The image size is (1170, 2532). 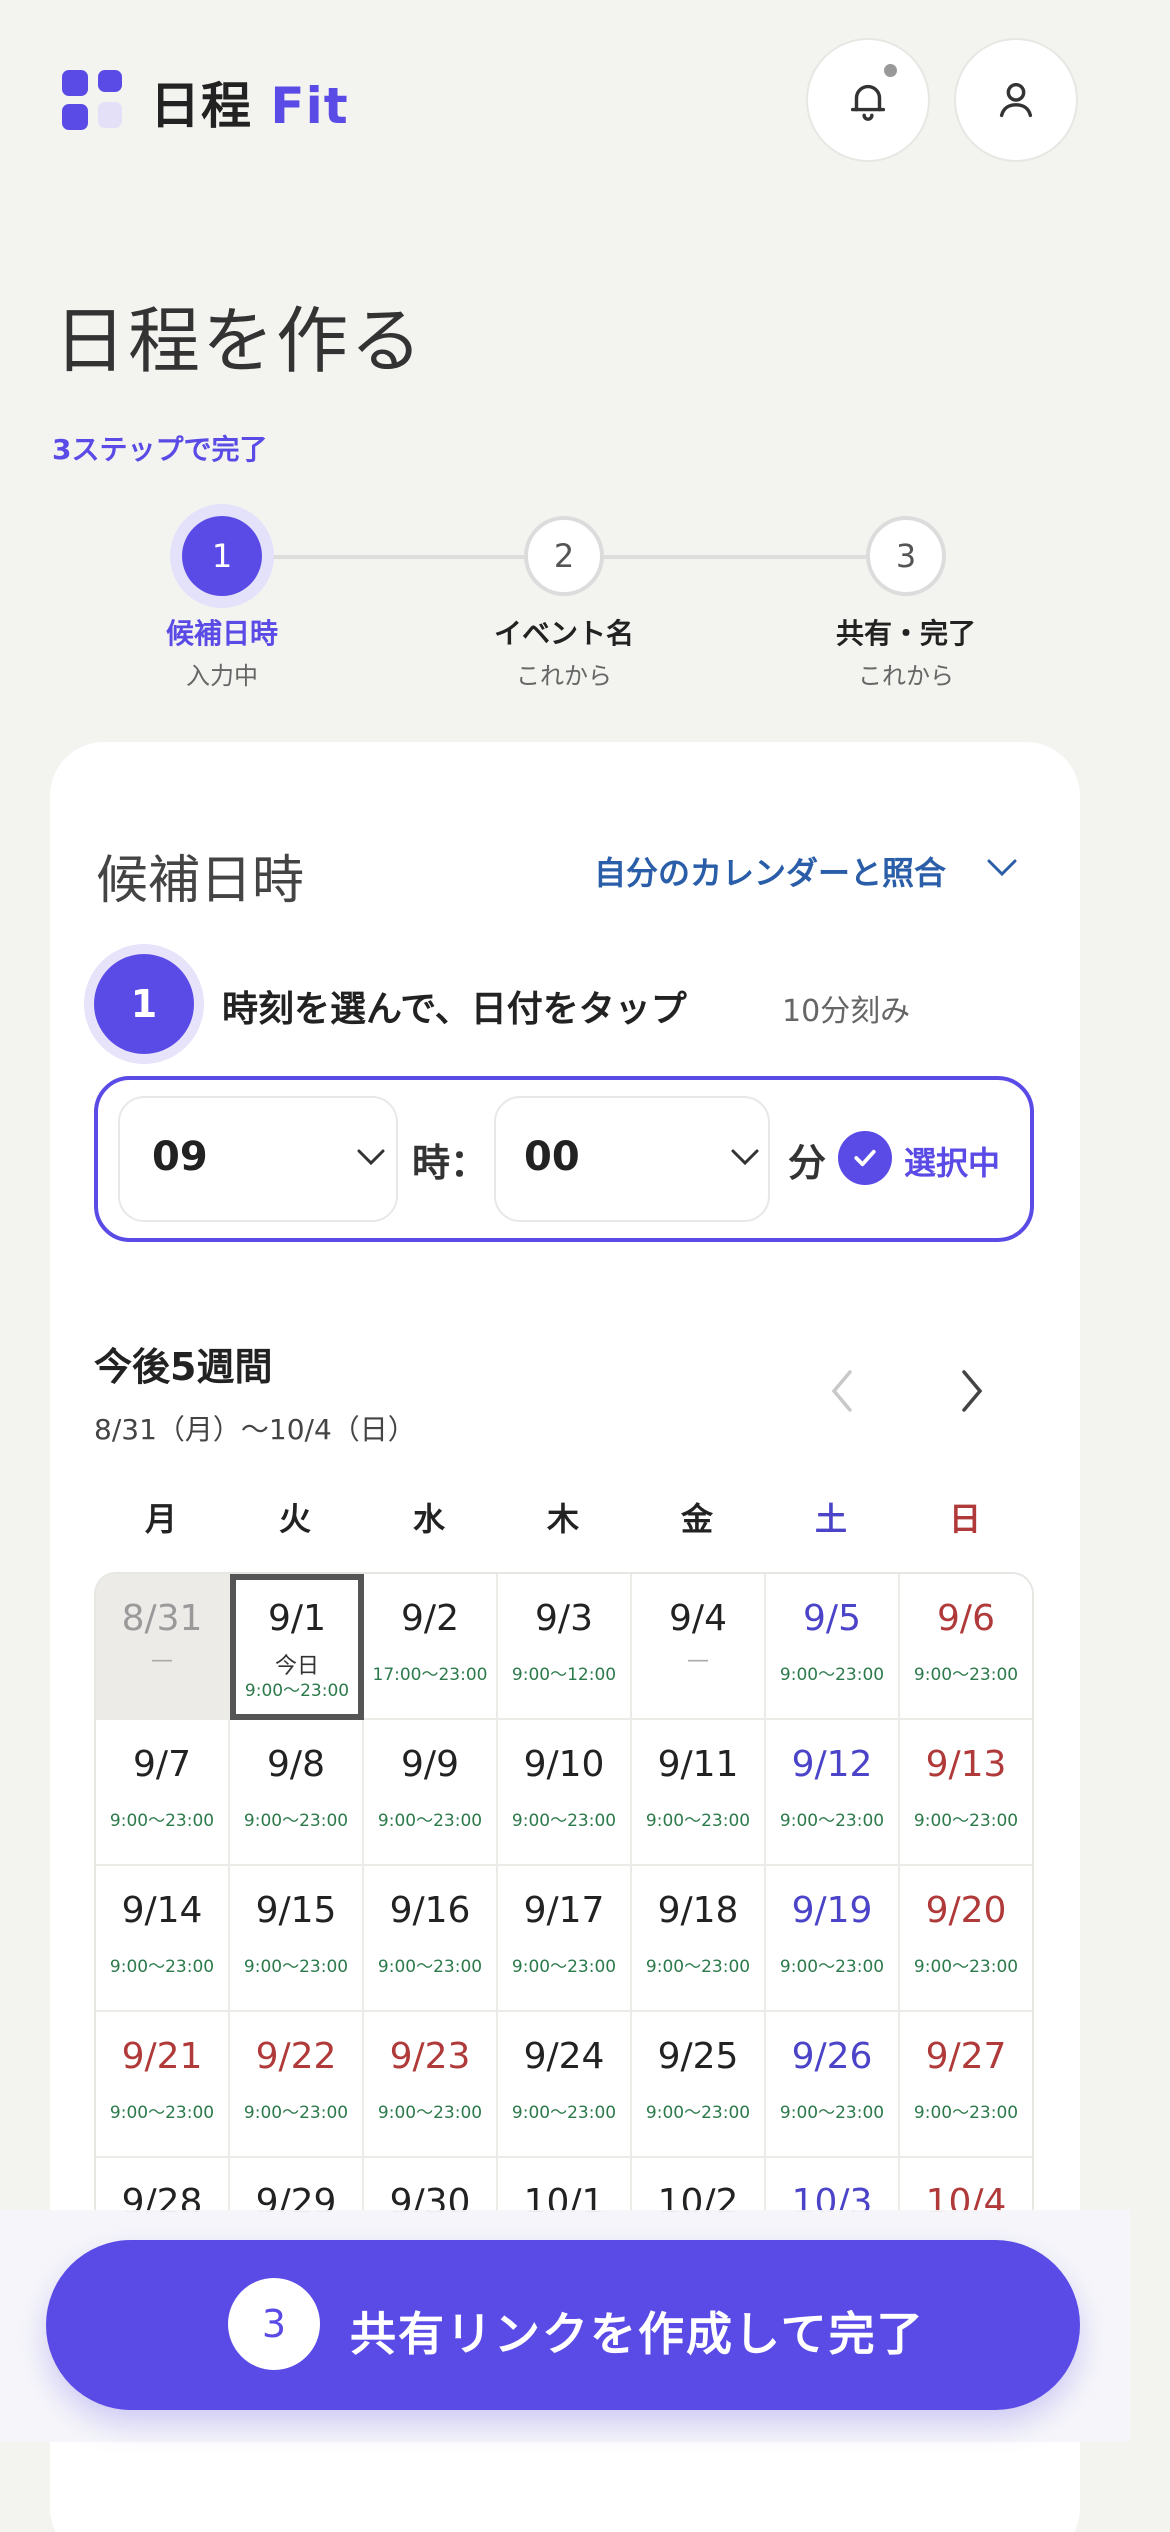 What do you see at coordinates (163, 2185) in the screenshot?
I see `calendar-day-cell: 9/28` at bounding box center [163, 2185].